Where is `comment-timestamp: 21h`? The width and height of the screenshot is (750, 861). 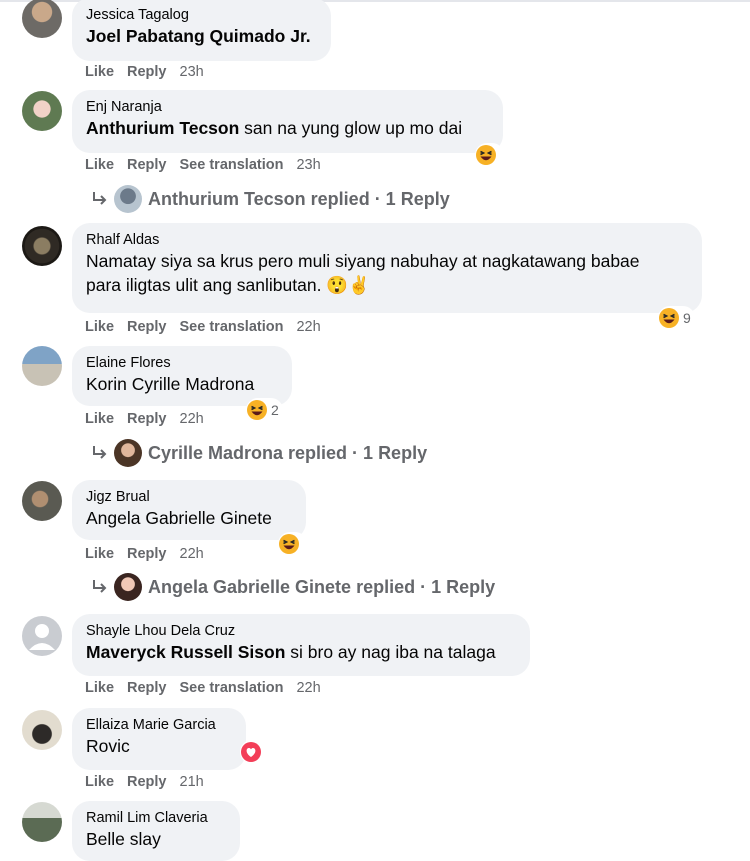 comment-timestamp: 21h is located at coordinates (192, 782).